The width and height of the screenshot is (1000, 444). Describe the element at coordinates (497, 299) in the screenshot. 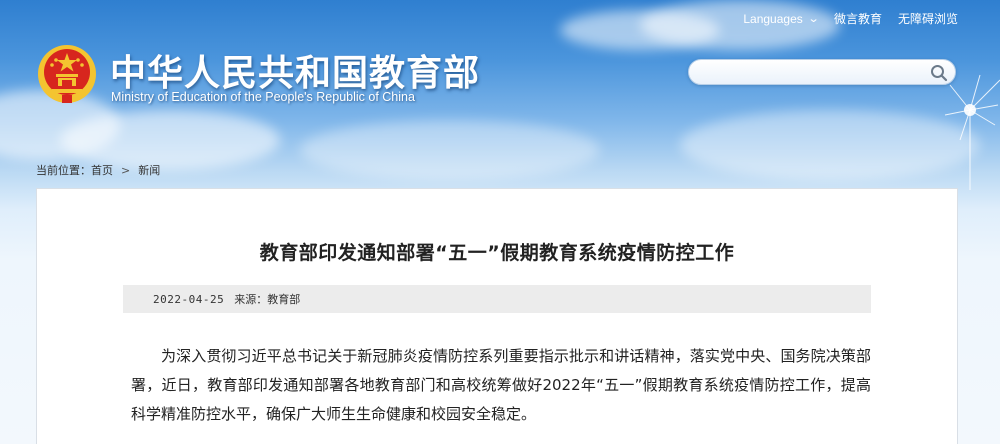

I see `article-meta: 2022-04-25 来源：教育部` at that location.